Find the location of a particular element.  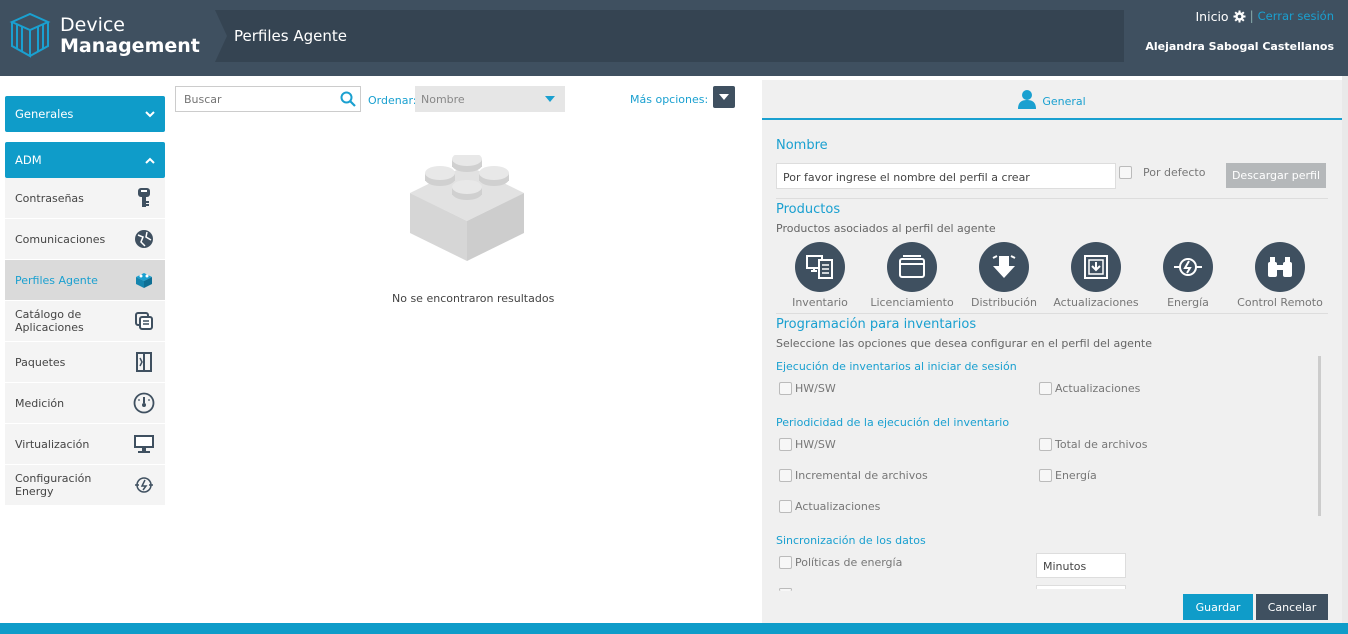

key-icon is located at coordinates (144, 198).